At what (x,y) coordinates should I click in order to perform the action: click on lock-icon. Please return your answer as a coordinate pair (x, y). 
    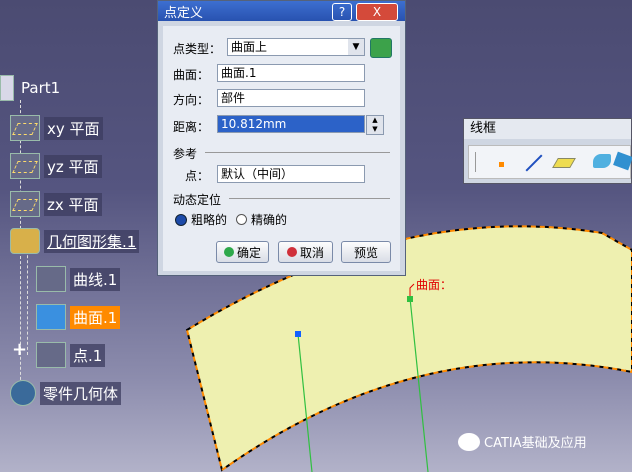
    Looking at the image, I should click on (381, 48).